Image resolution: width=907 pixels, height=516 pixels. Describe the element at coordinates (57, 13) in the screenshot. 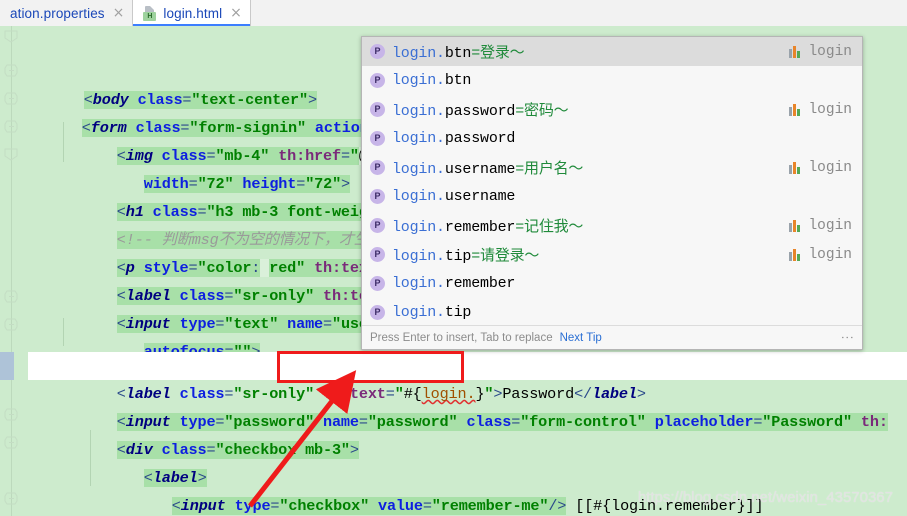

I see `tab-label: ation.properties` at that location.